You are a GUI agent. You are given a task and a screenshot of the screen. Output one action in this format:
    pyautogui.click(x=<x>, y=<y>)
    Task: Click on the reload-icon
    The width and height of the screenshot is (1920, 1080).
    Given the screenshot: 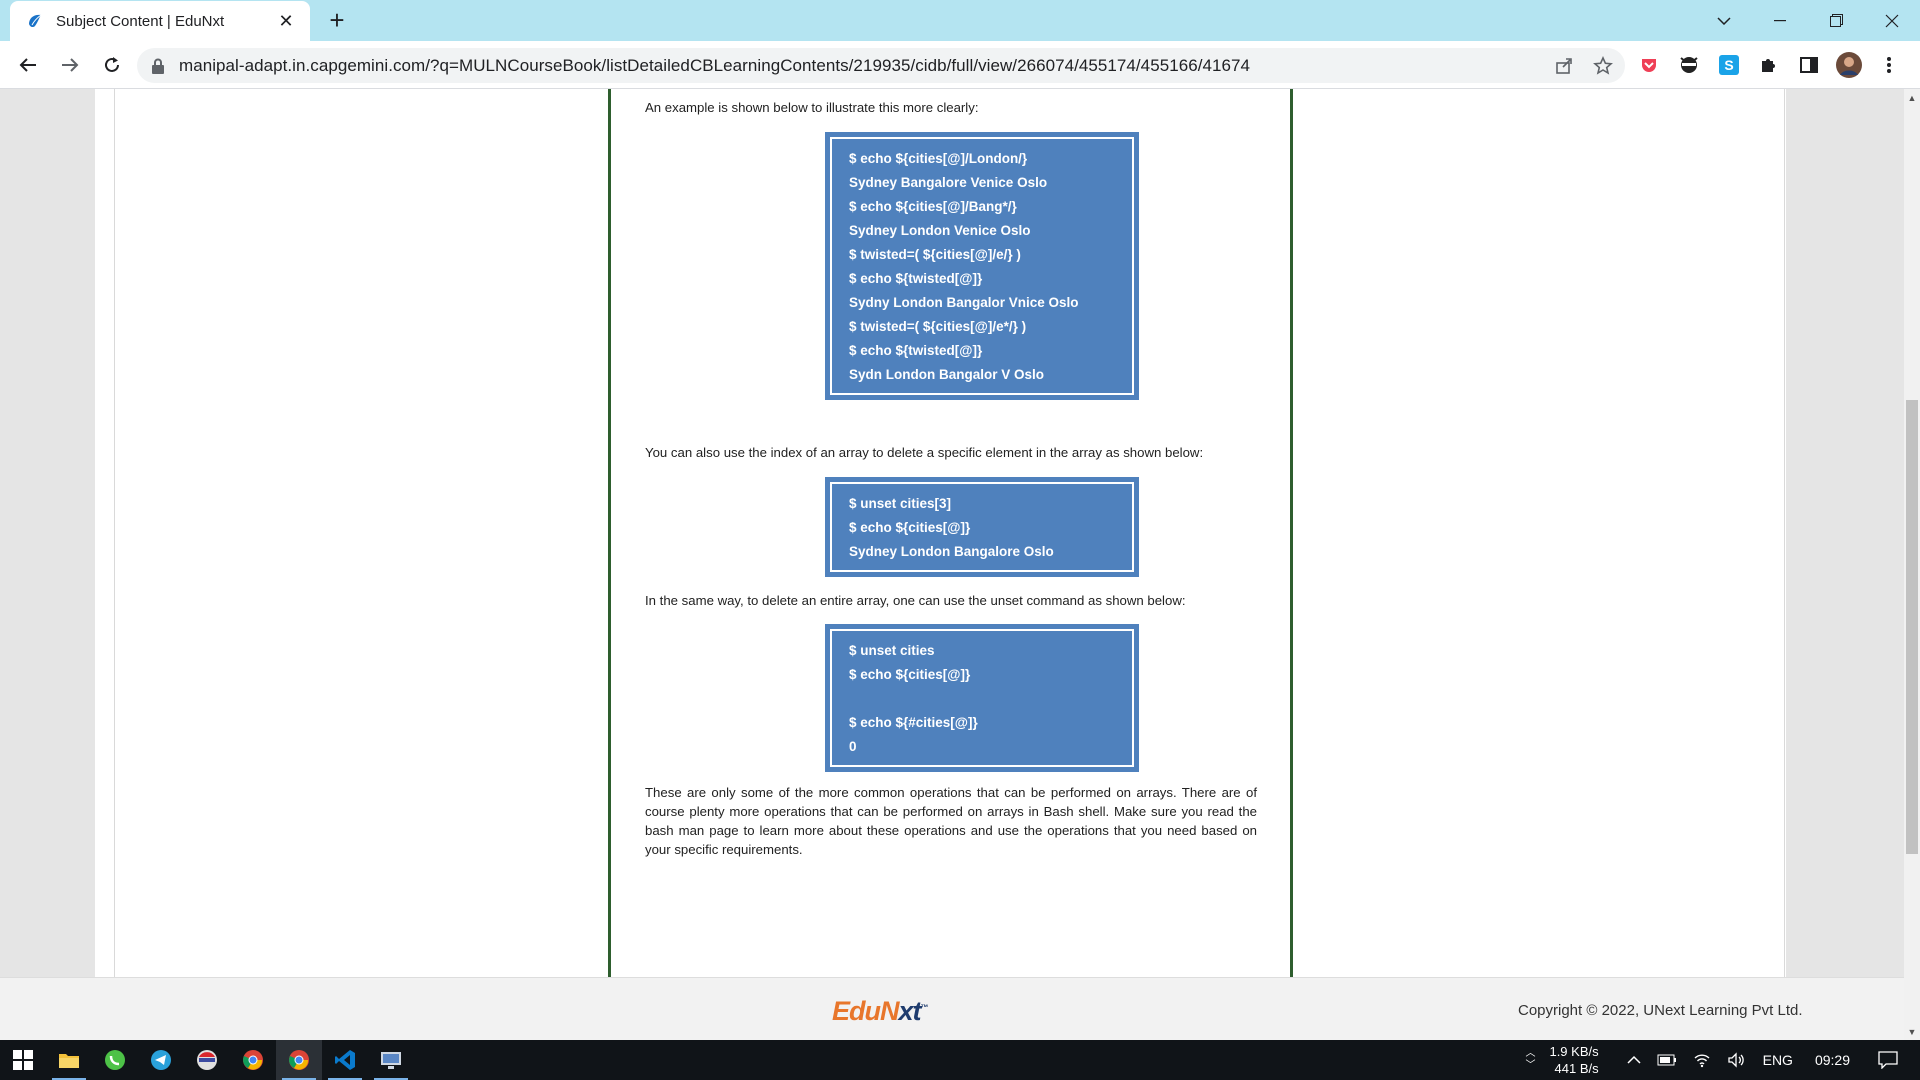 What is the action you would take?
    pyautogui.click(x=112, y=65)
    